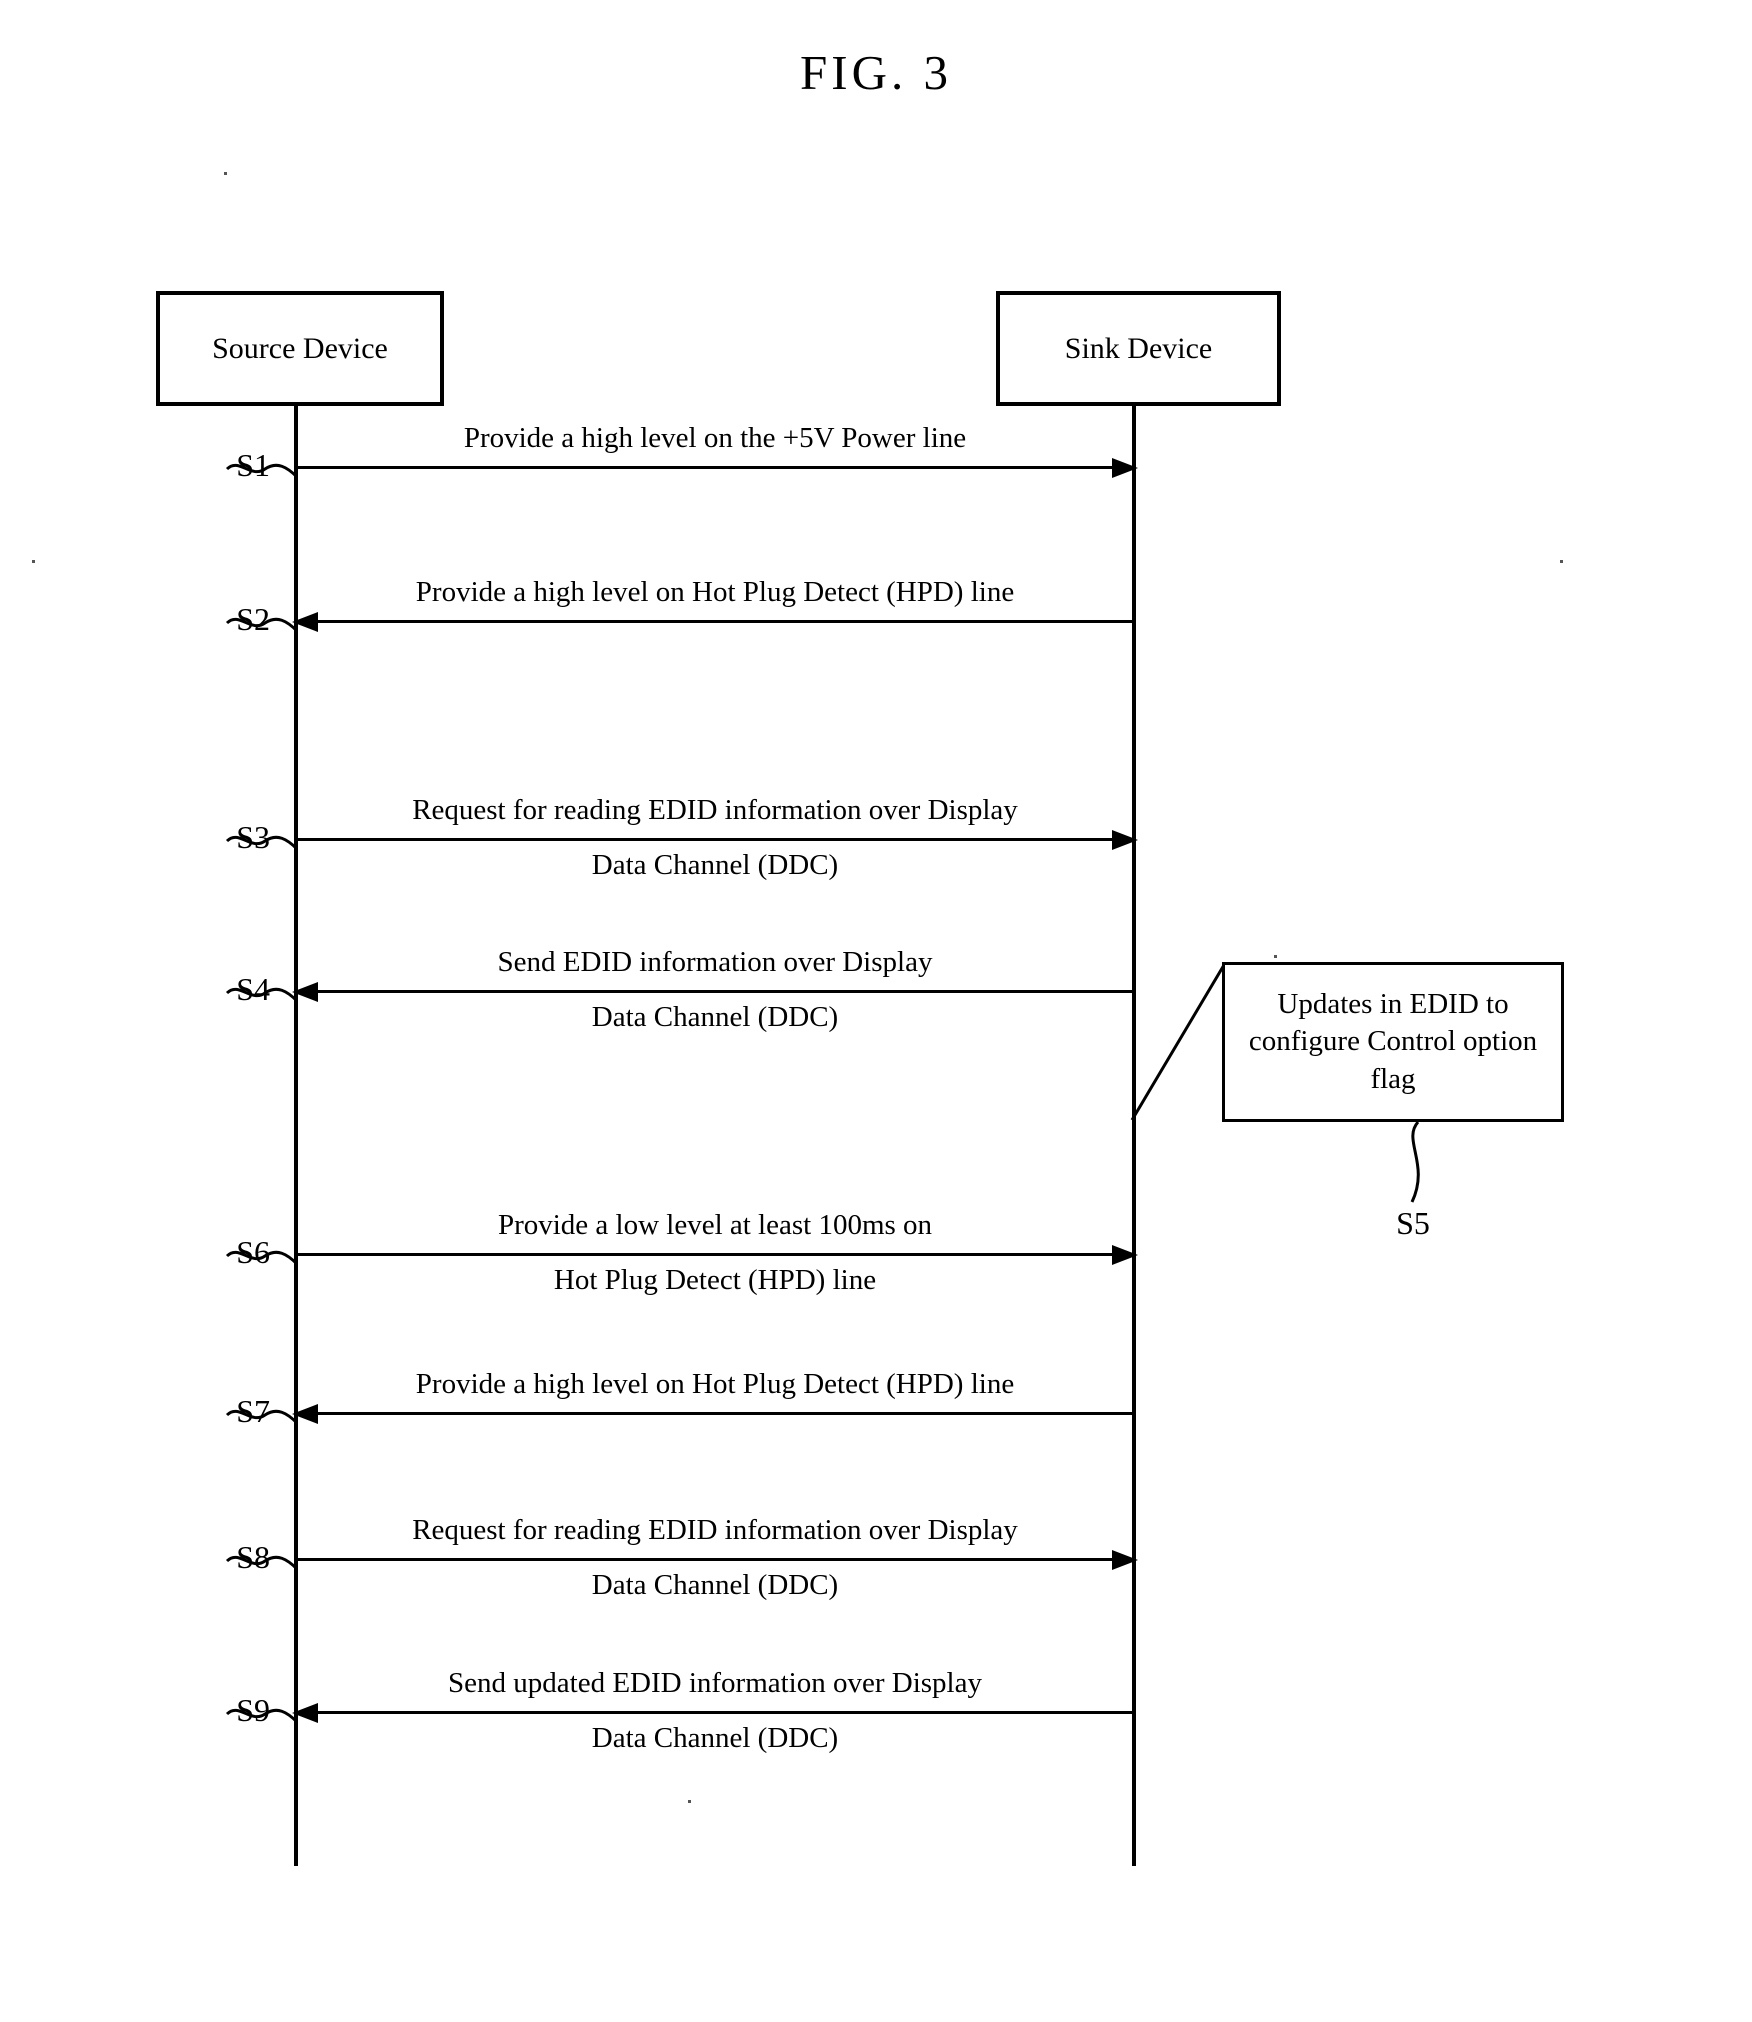 Image resolution: width=1752 pixels, height=2022 pixels. Describe the element at coordinates (715, 1559) in the screenshot. I see `message-line-s8` at that location.